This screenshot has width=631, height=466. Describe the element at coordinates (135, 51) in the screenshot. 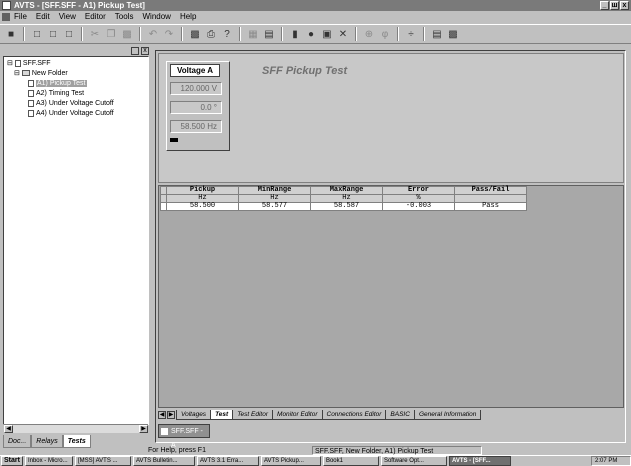

I see `pin-icon` at that location.